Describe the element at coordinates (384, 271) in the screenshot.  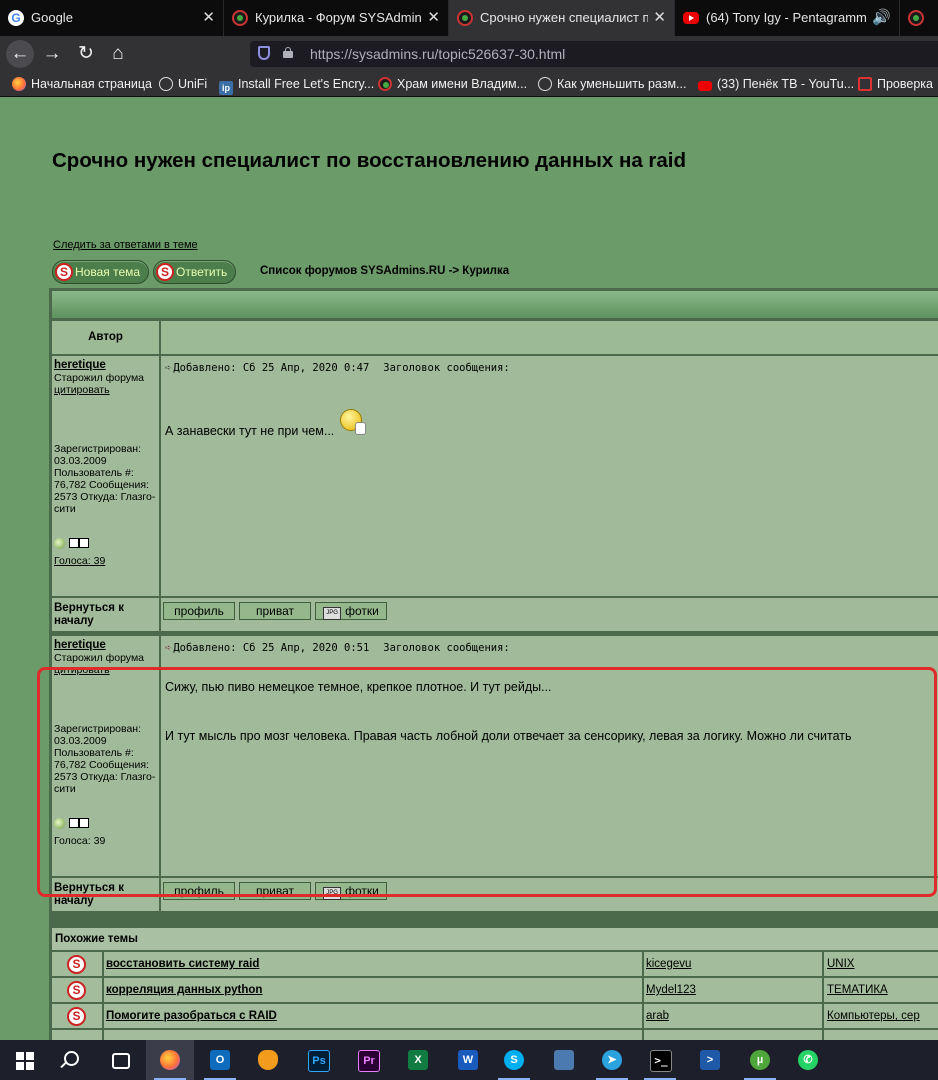
I see `breadcrumb: Список форумов SYSAdmins.RU -> Курилка` at that location.